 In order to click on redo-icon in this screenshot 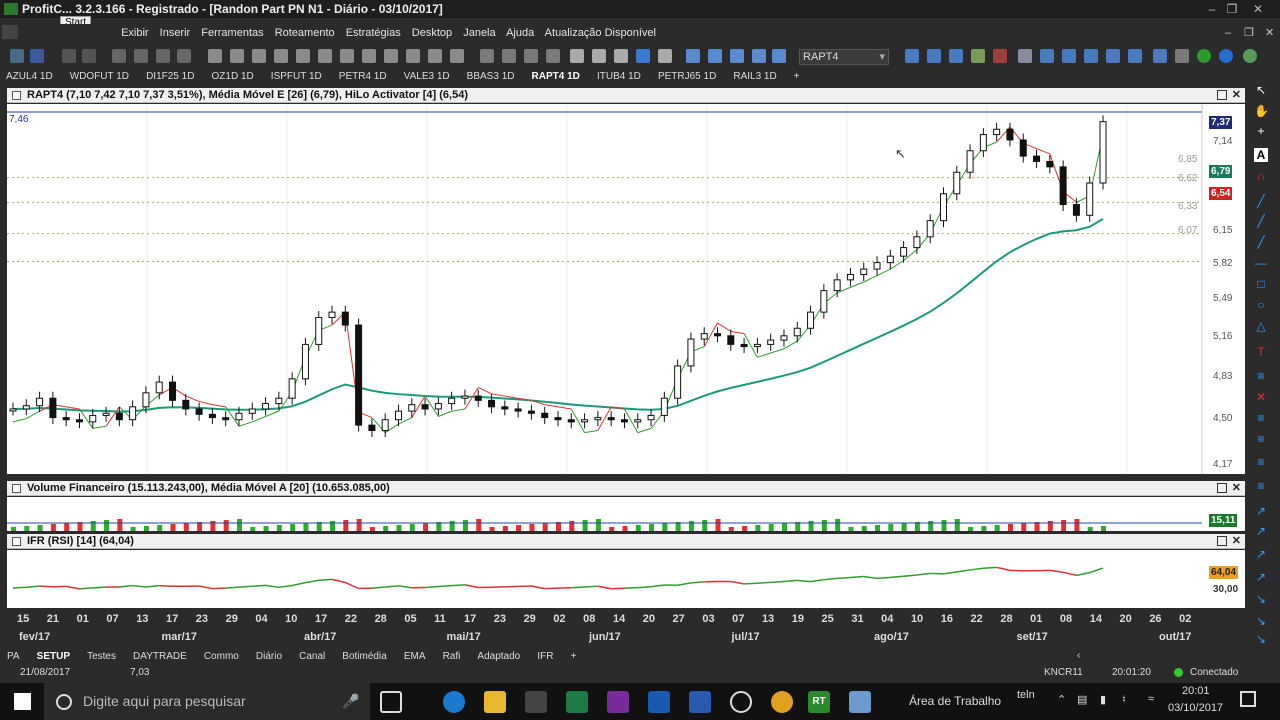, I will do `click(89, 56)`.